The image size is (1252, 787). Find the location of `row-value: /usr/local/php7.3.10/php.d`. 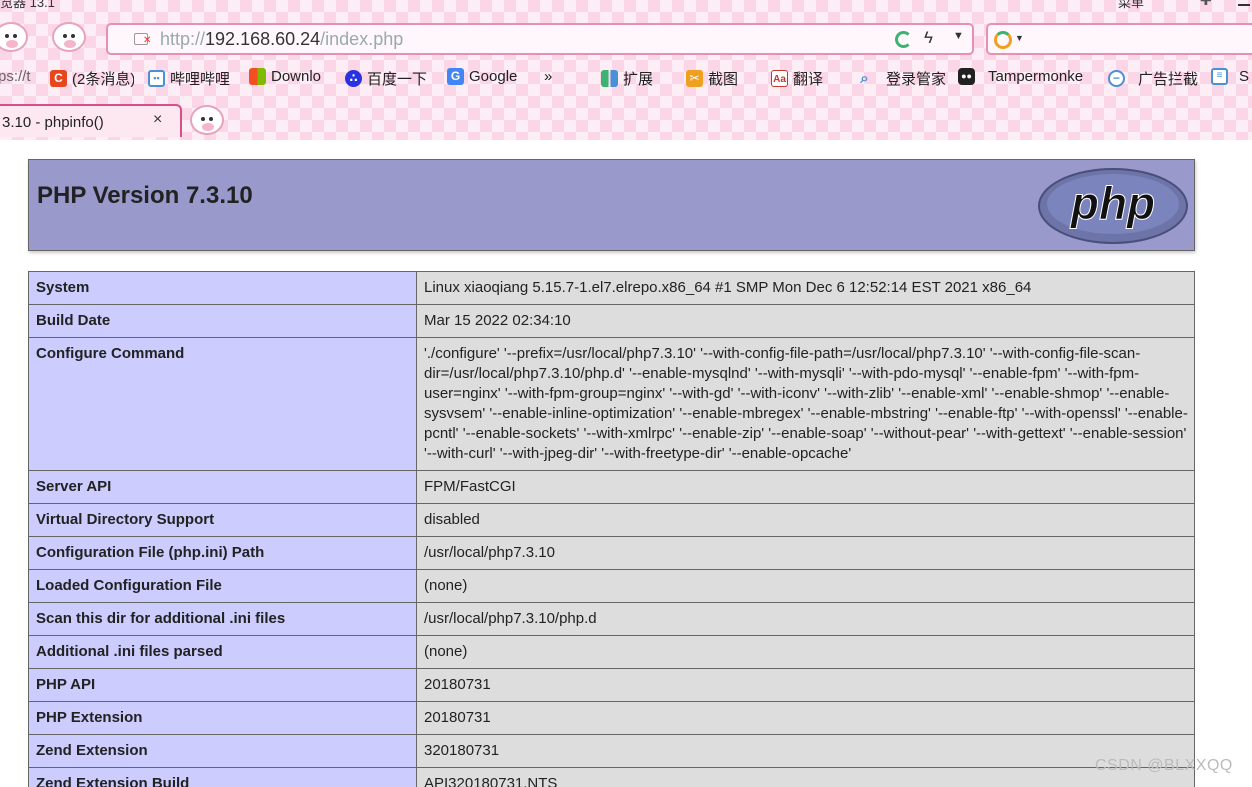

row-value: /usr/local/php7.3.10/php.d is located at coordinates (805, 619).